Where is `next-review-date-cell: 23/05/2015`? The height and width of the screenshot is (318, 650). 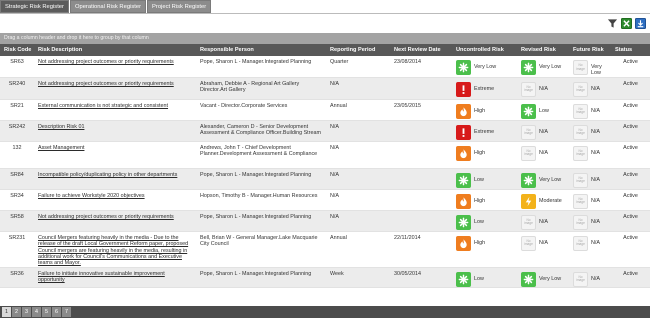
next-review-date-cell: 23/05/2015 is located at coordinates (421, 110).